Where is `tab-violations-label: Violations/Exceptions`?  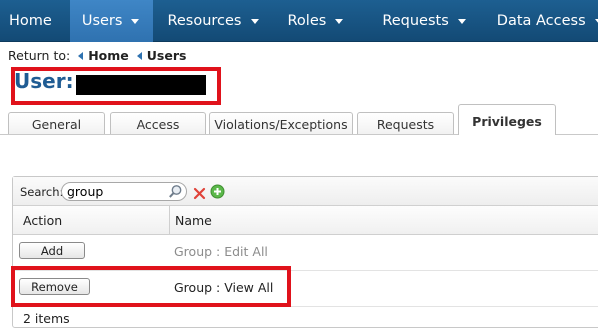
tab-violations-label: Violations/Exceptions is located at coordinates (281, 124).